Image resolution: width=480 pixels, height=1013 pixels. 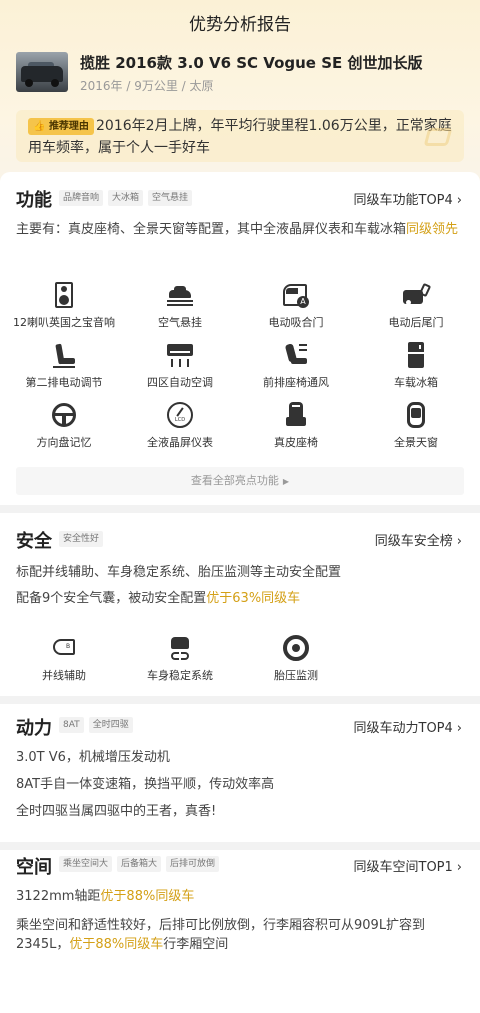 I want to click on feature-item: 真皮座椅, so click(x=296, y=426).